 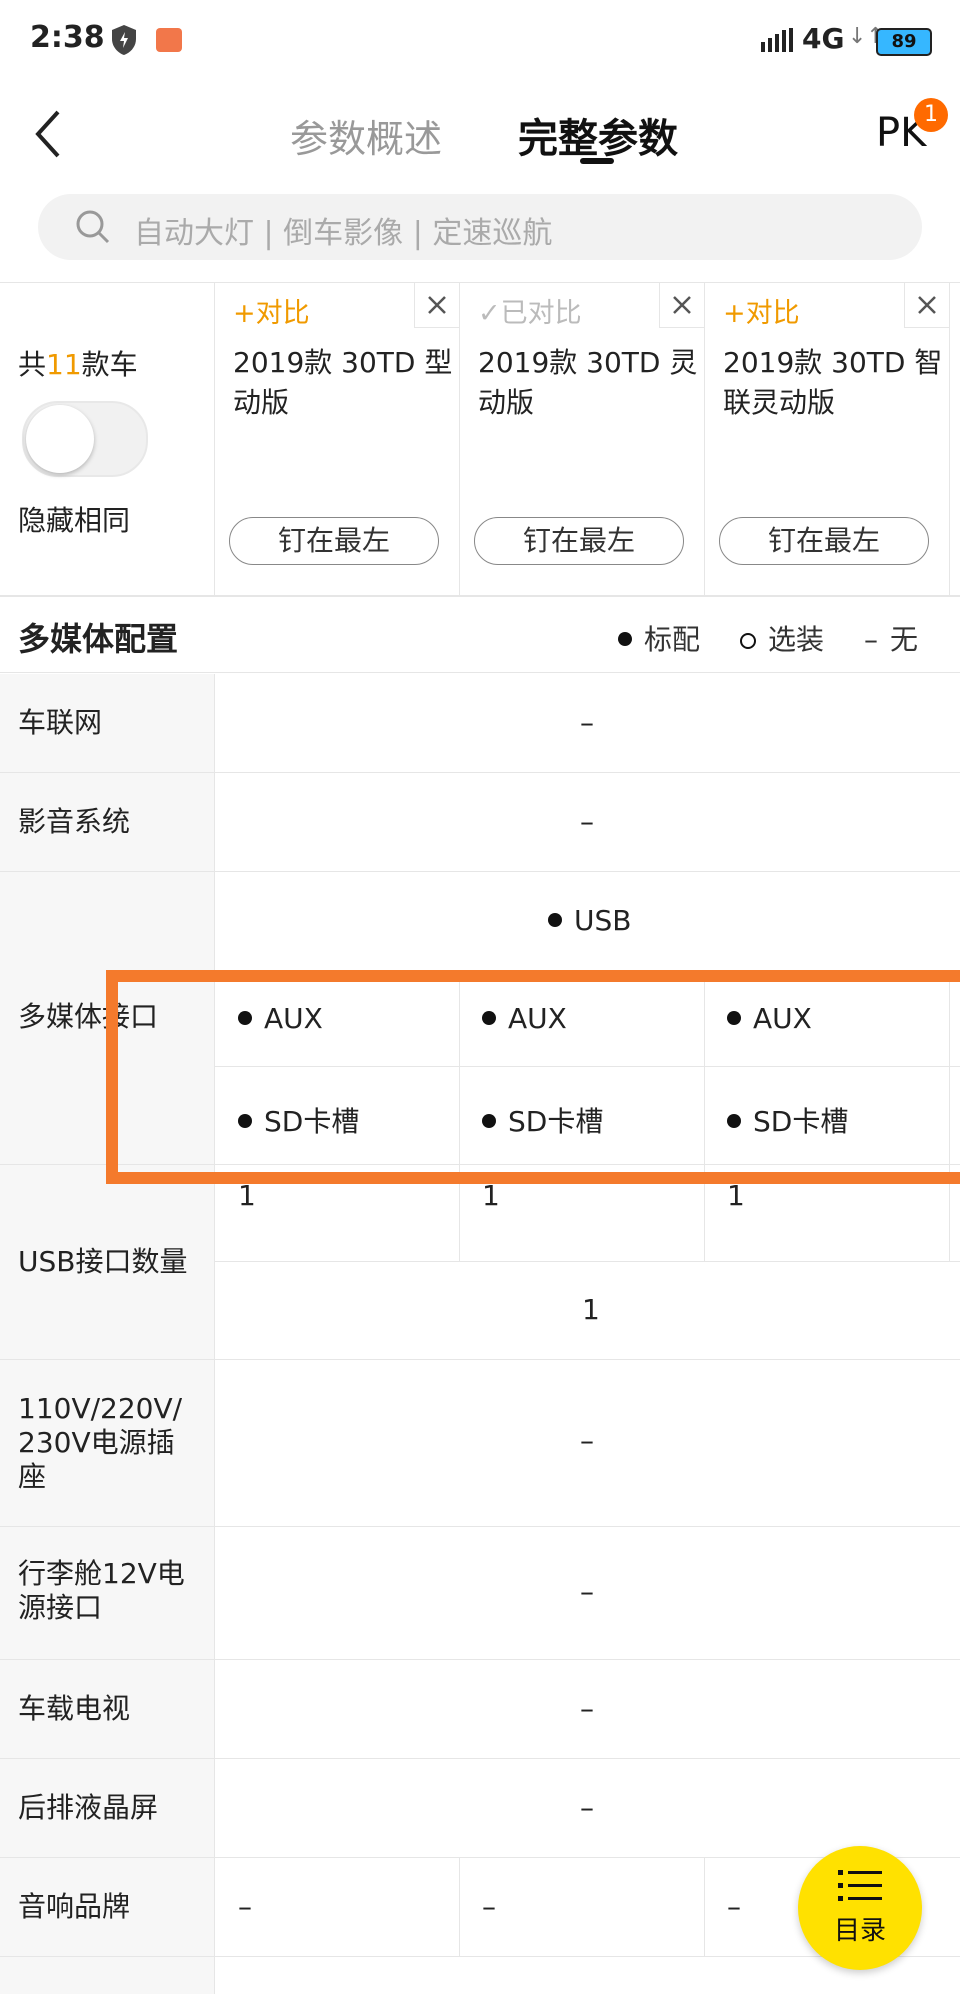 I want to click on optional-circle-icon, so click(x=748, y=641).